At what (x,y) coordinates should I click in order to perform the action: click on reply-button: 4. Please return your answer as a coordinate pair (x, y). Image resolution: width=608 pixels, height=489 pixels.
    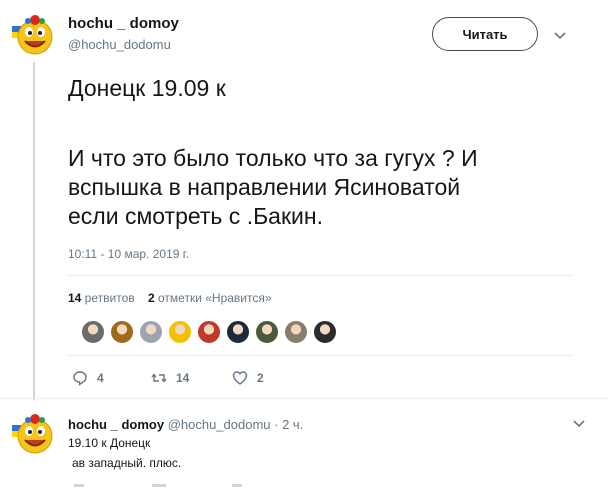
    Looking at the image, I should click on (88, 378).